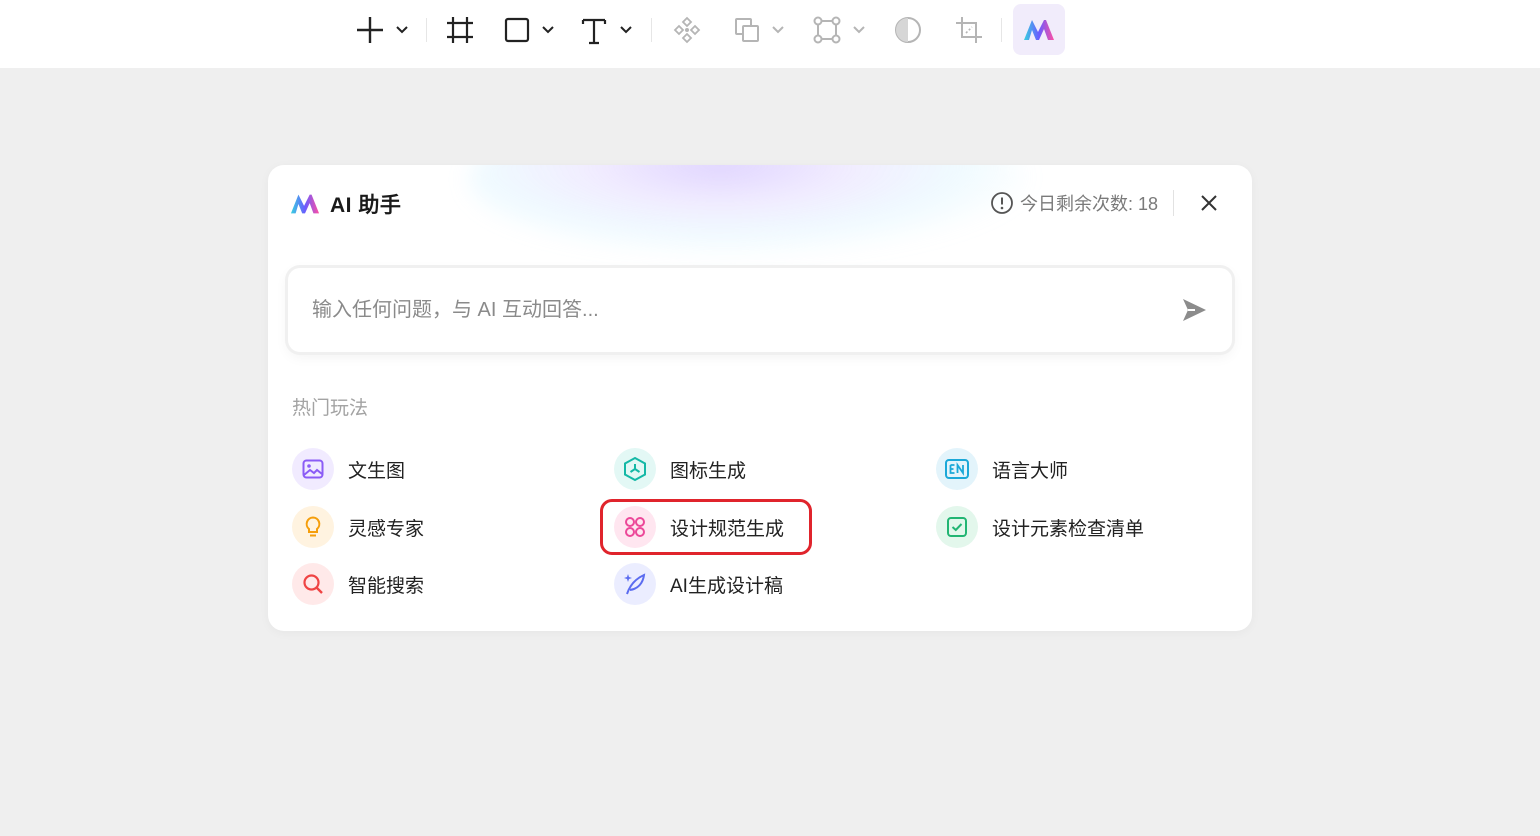  I want to click on feature-smart-search: 智能搜索, so click(358, 584).